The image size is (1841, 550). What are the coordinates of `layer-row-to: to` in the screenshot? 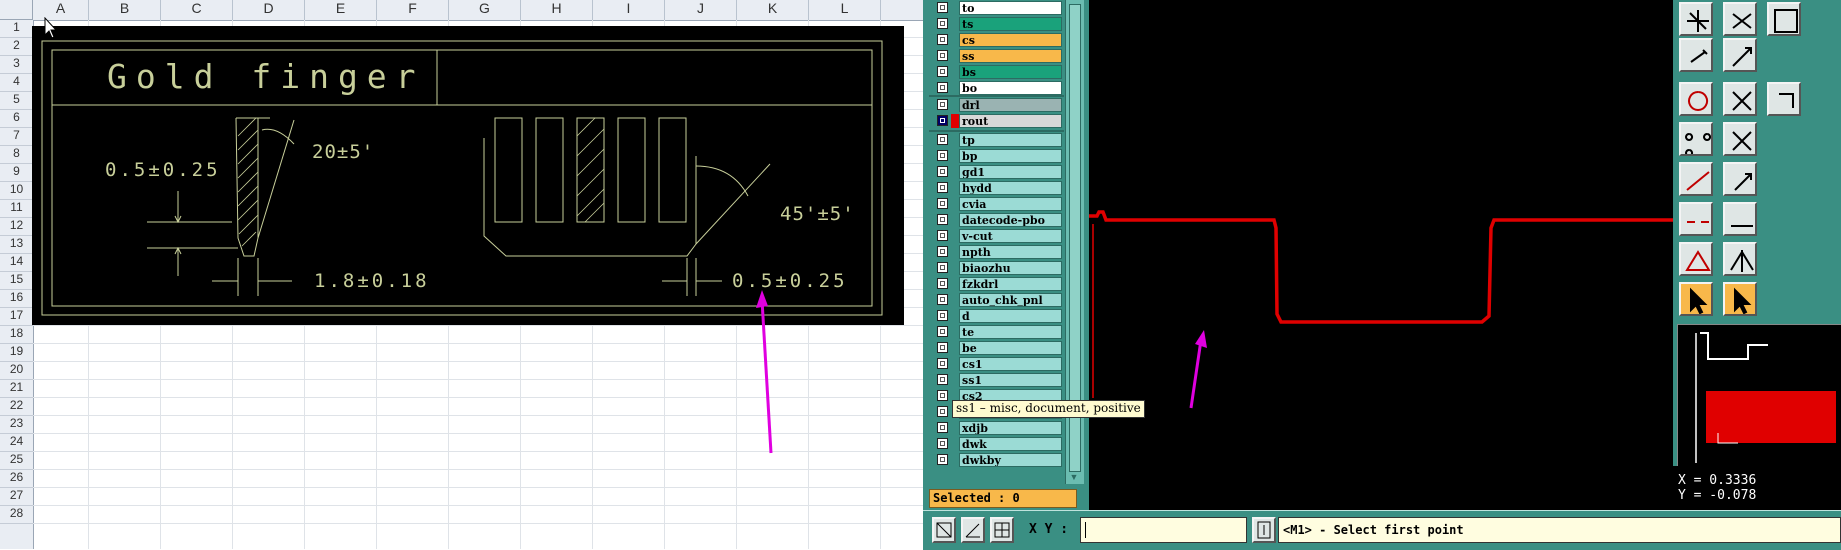 It's located at (1000, 8).